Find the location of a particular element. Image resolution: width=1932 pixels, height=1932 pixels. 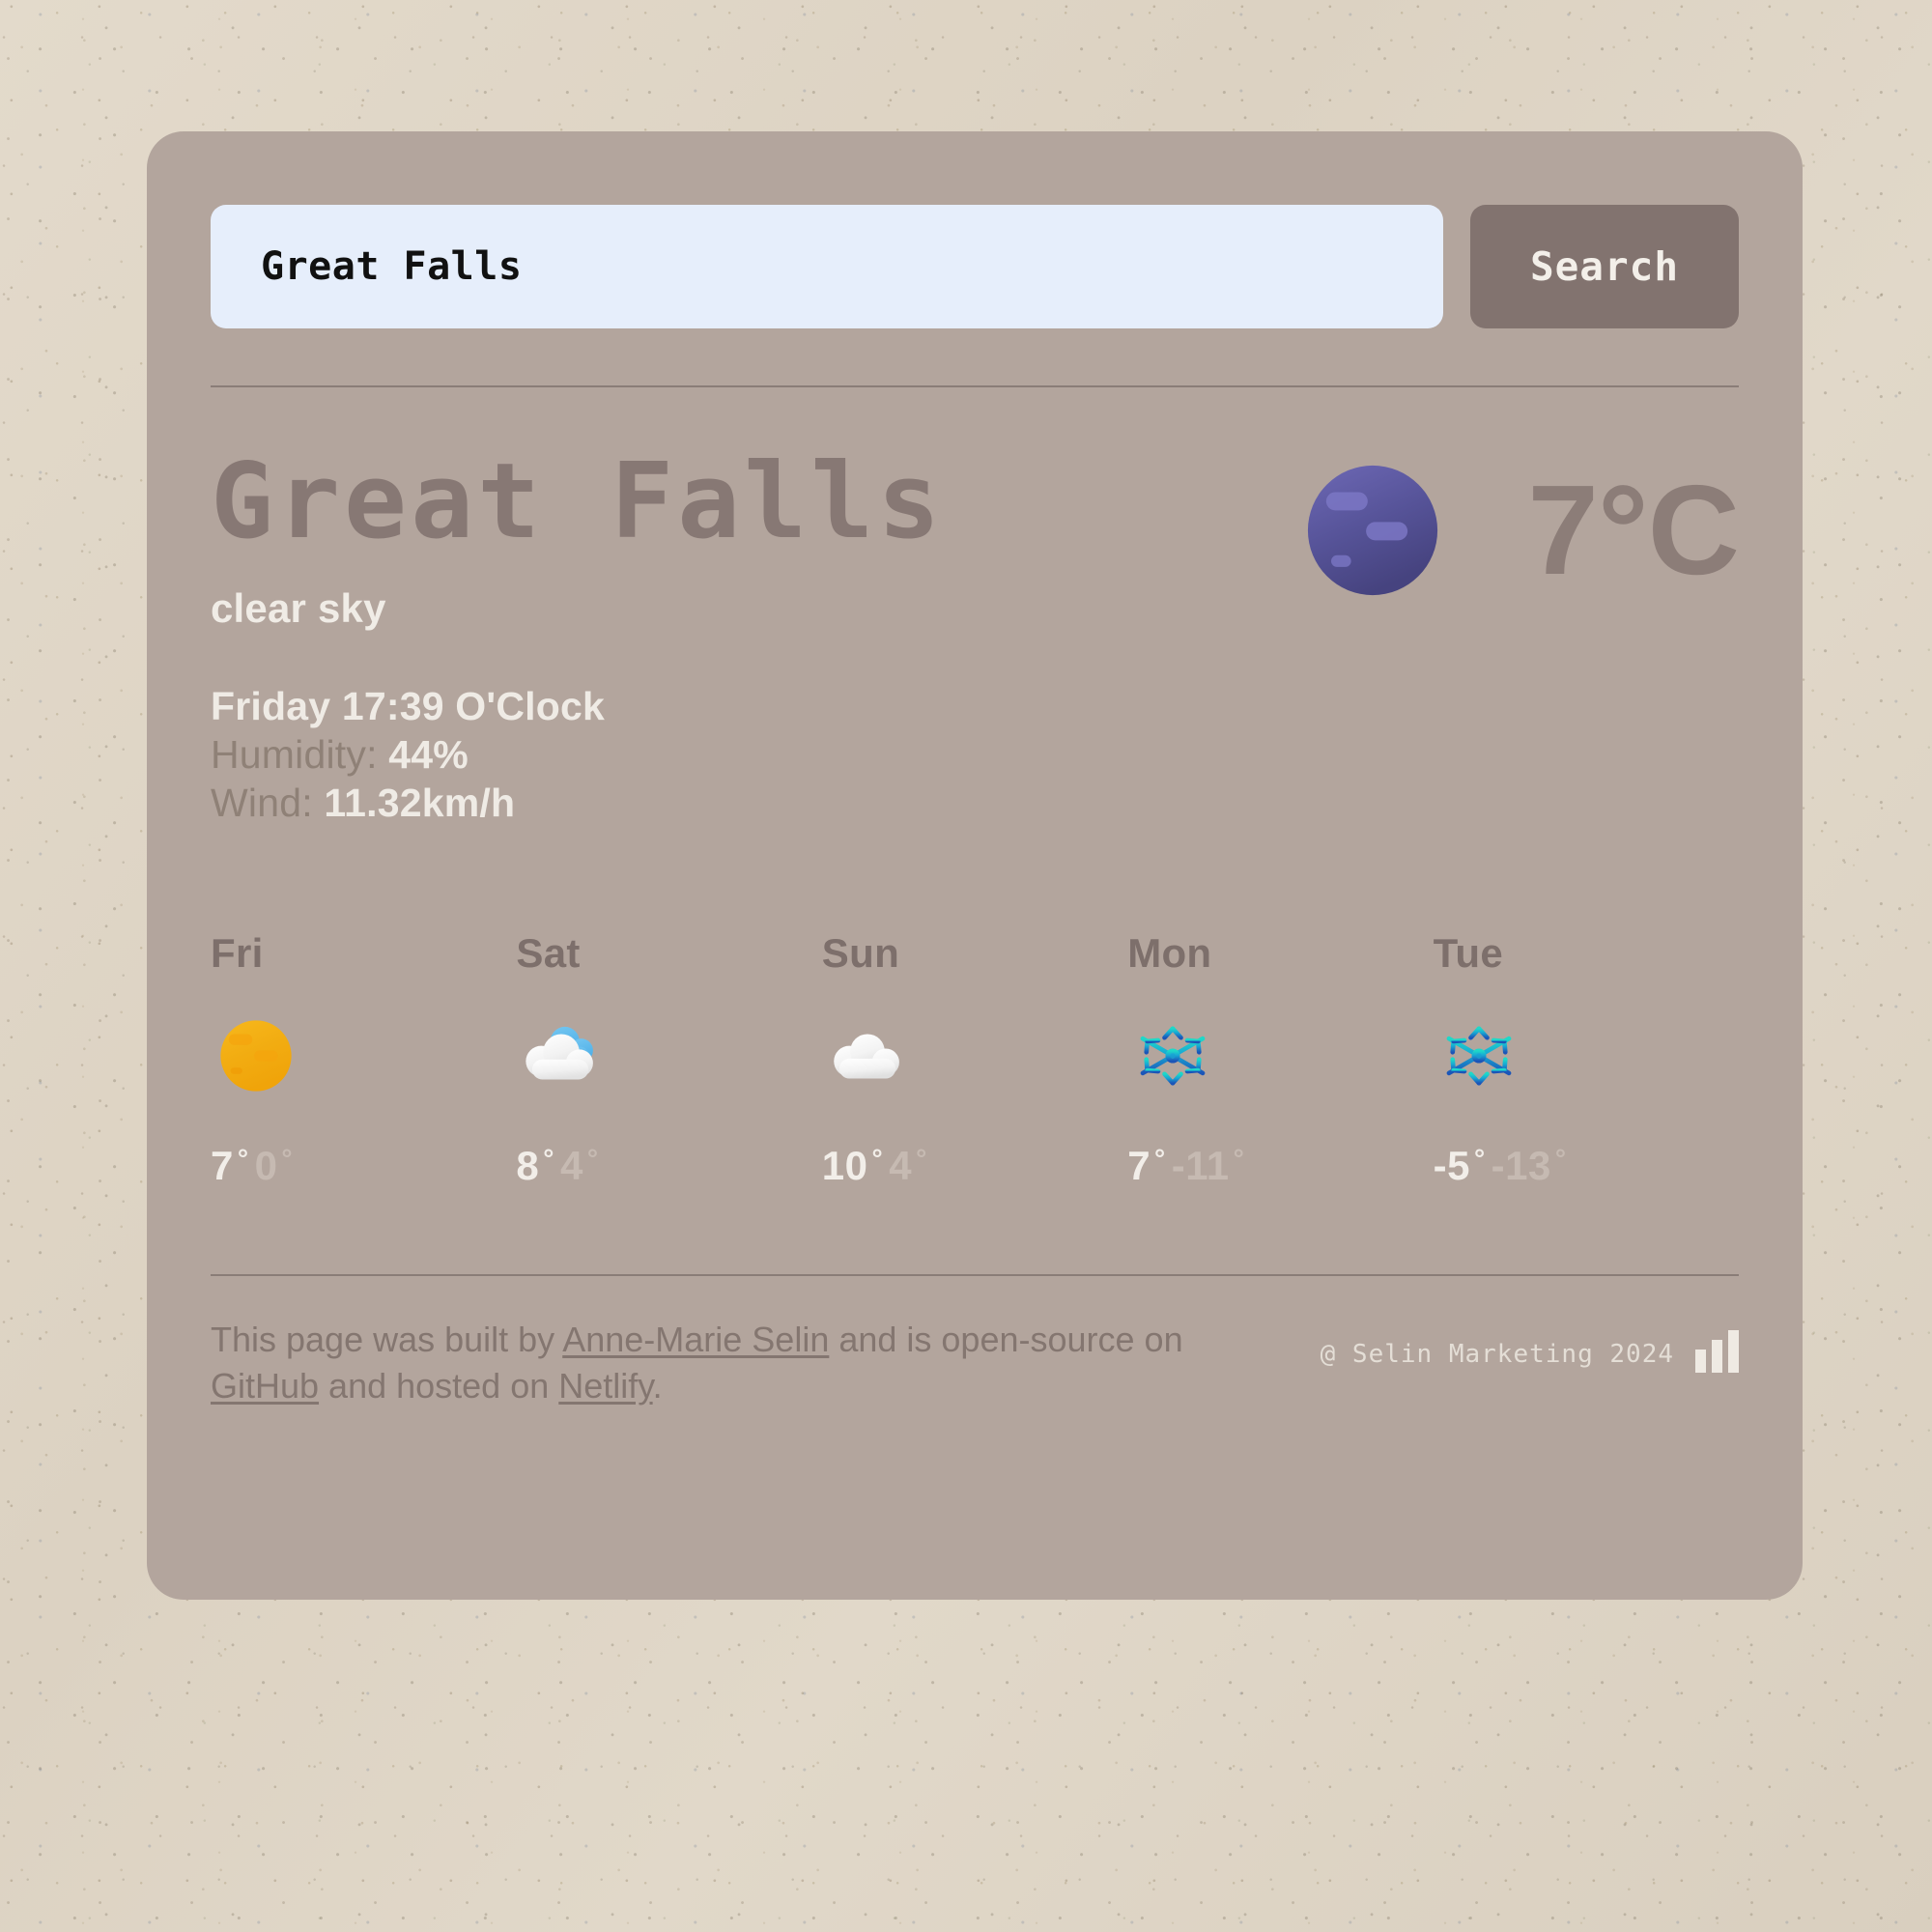

forecast-high: -5 is located at coordinates (1451, 1165).